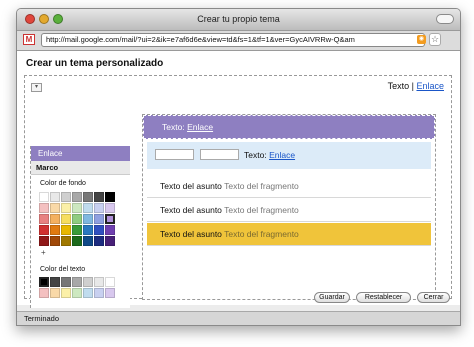  What do you see at coordinates (80, 153) in the screenshot?
I see `panel-header: Enlace` at bounding box center [80, 153].